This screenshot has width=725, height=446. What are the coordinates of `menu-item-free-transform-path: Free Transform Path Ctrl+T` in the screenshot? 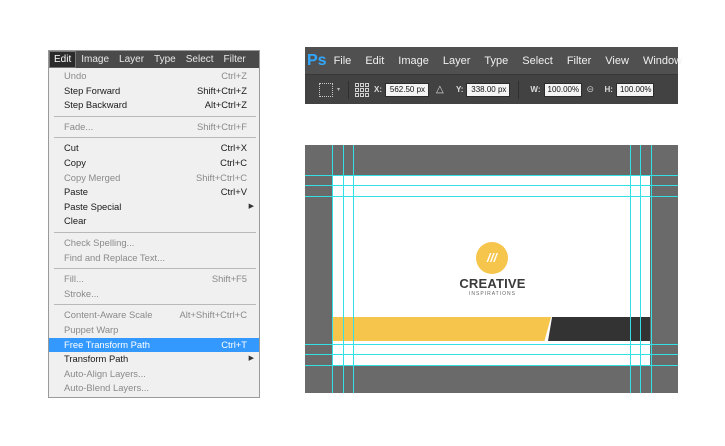 It's located at (154, 345).